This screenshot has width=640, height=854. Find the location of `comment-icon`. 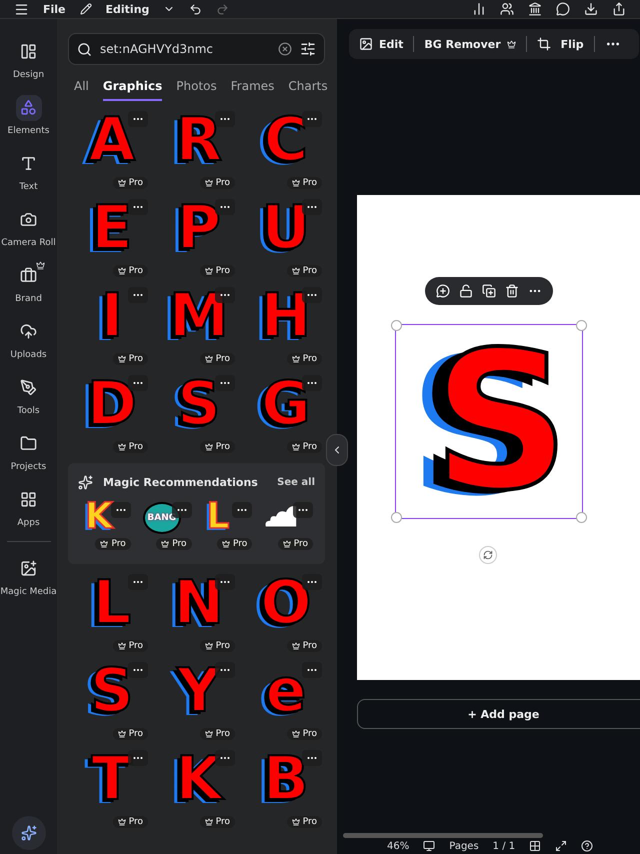

comment-icon is located at coordinates (563, 9).